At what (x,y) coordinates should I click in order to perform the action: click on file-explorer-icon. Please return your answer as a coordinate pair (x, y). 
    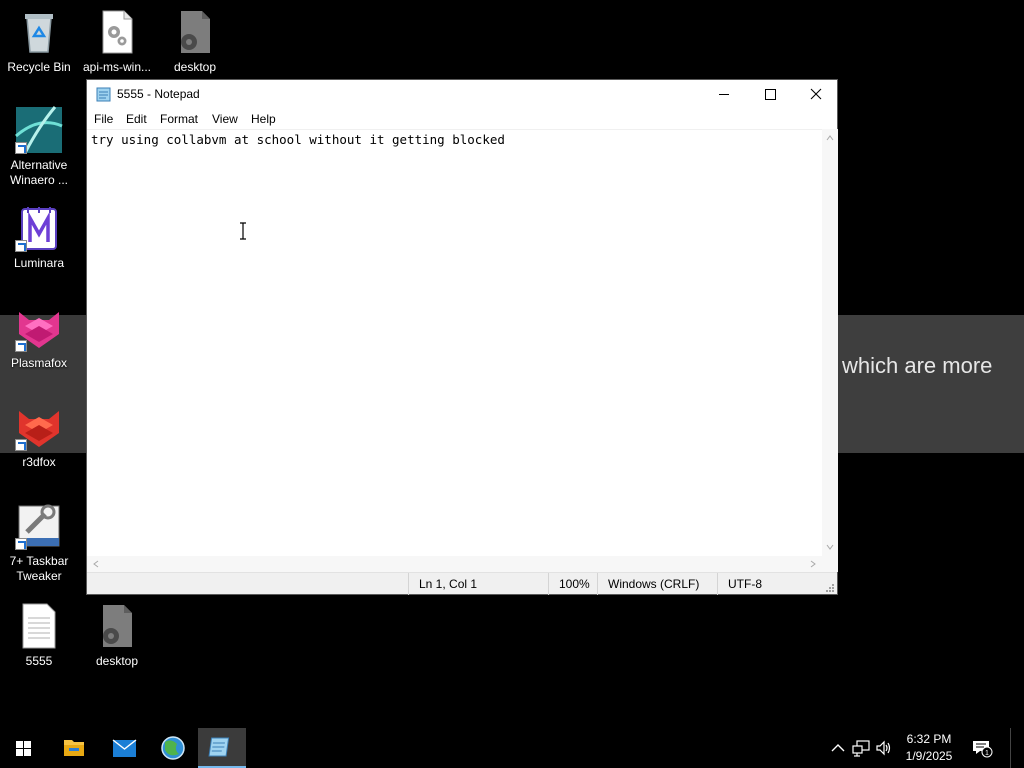
    Looking at the image, I should click on (74, 748).